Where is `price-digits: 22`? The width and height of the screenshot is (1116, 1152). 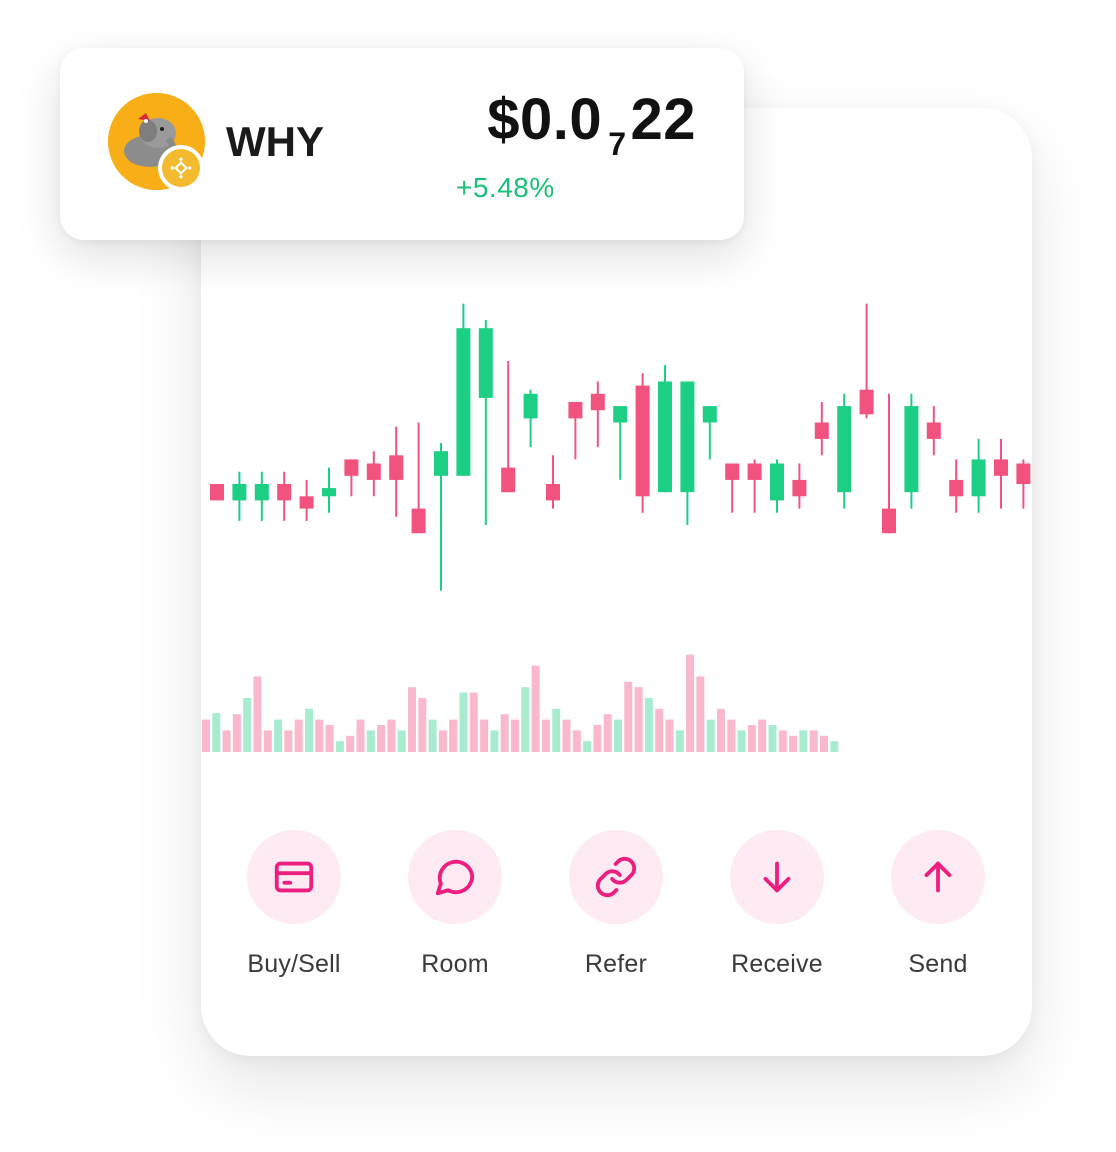 price-digits: 22 is located at coordinates (663, 119).